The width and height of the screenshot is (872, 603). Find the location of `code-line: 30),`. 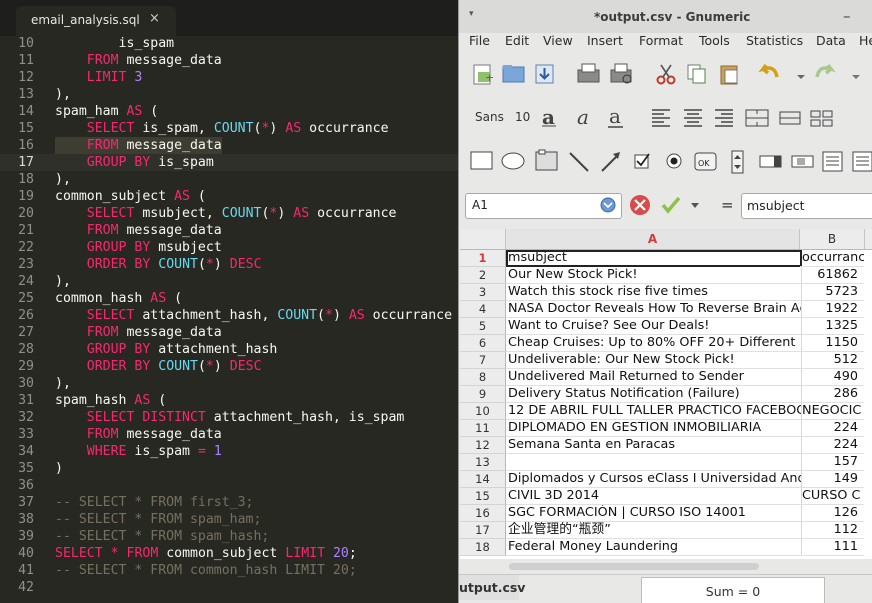

code-line: 30), is located at coordinates (229, 383).